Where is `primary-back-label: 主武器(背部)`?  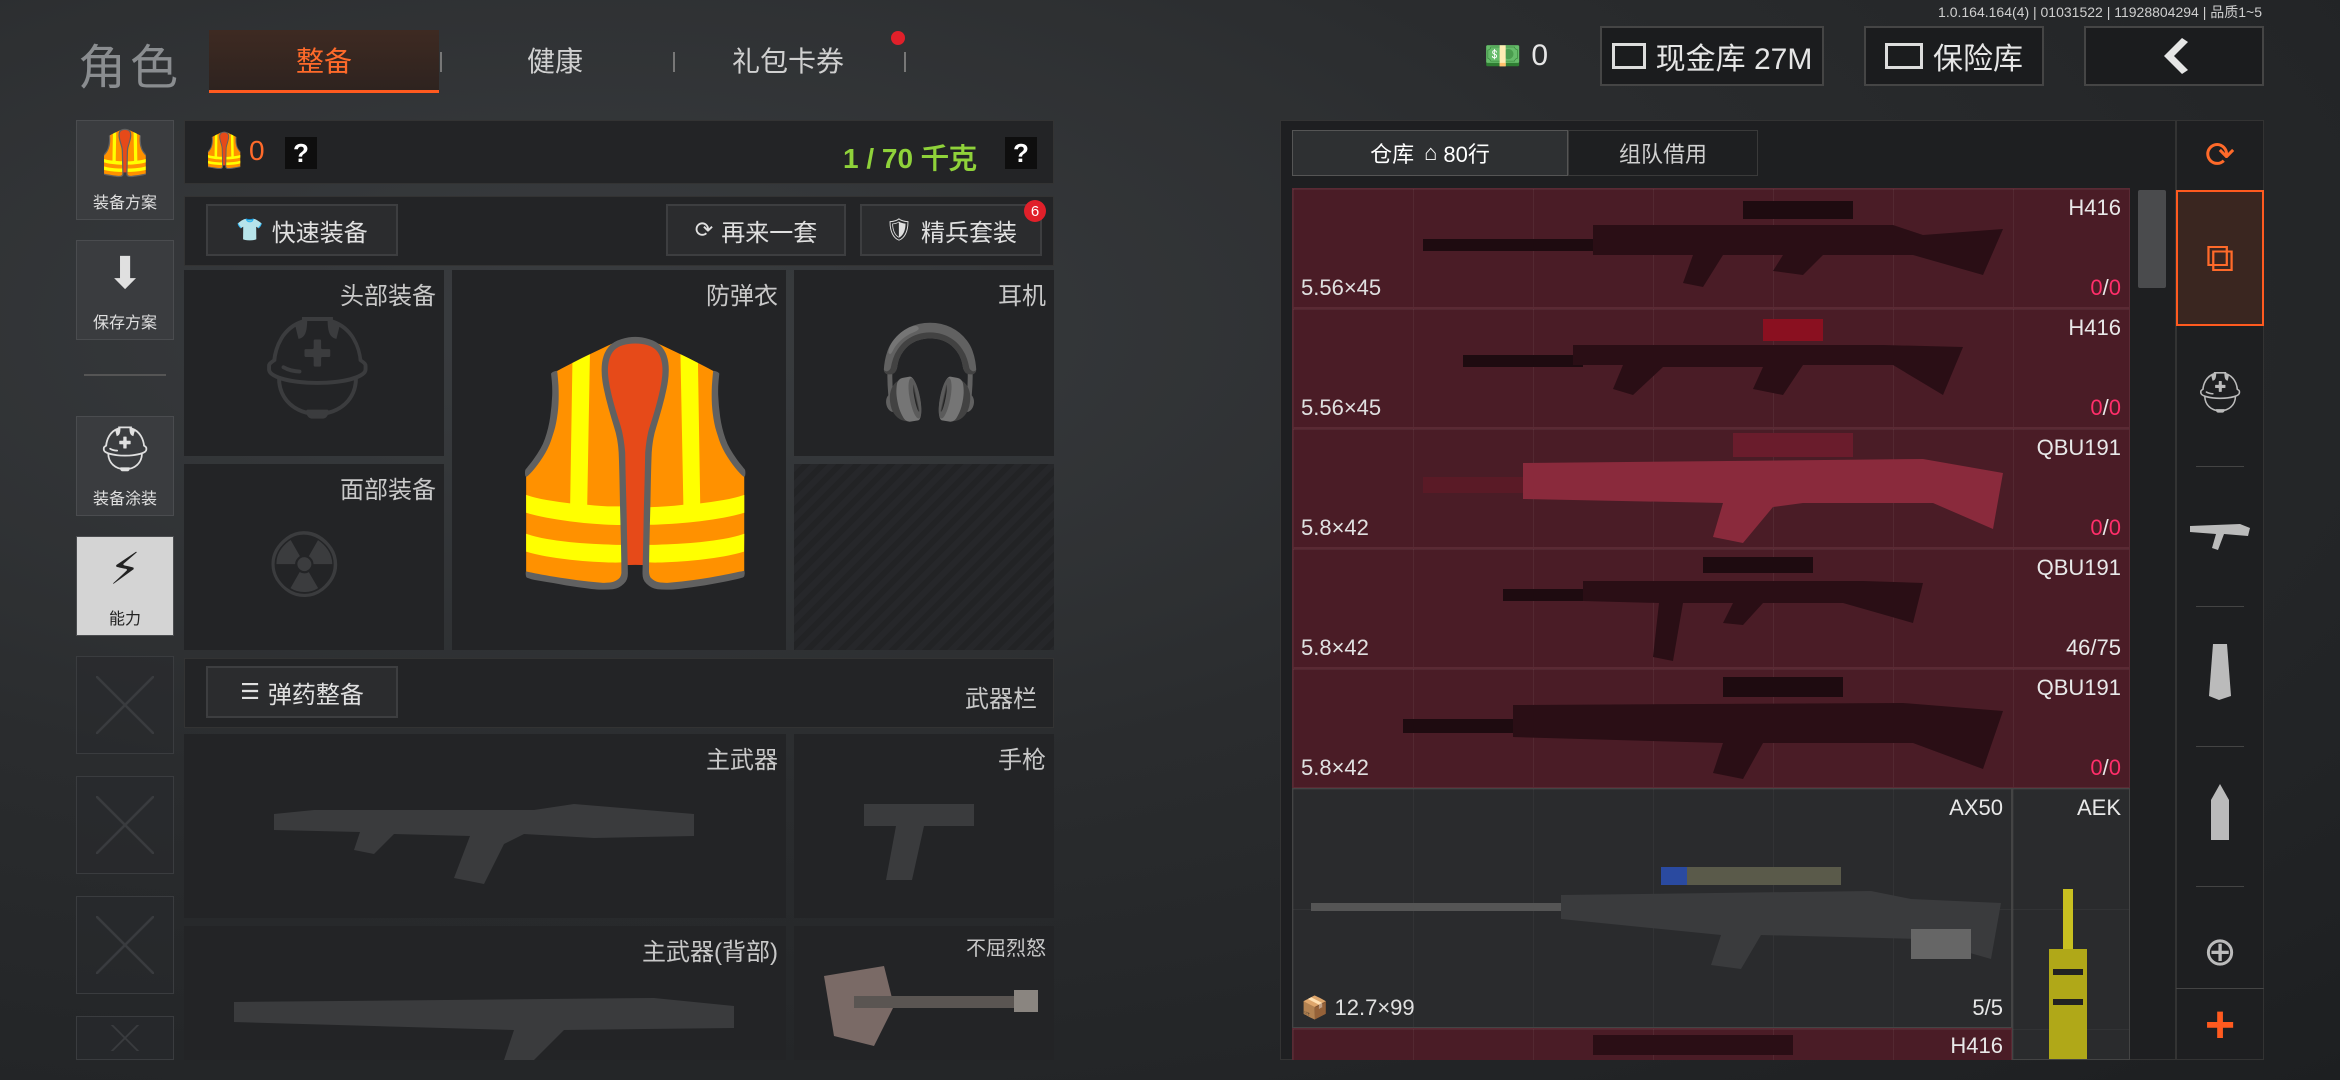
primary-back-label: 主武器(背部) is located at coordinates (710, 952).